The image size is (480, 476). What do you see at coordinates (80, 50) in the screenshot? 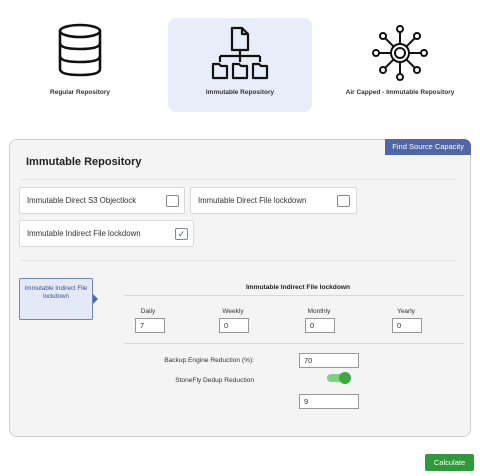
I see `database-icon` at bounding box center [80, 50].